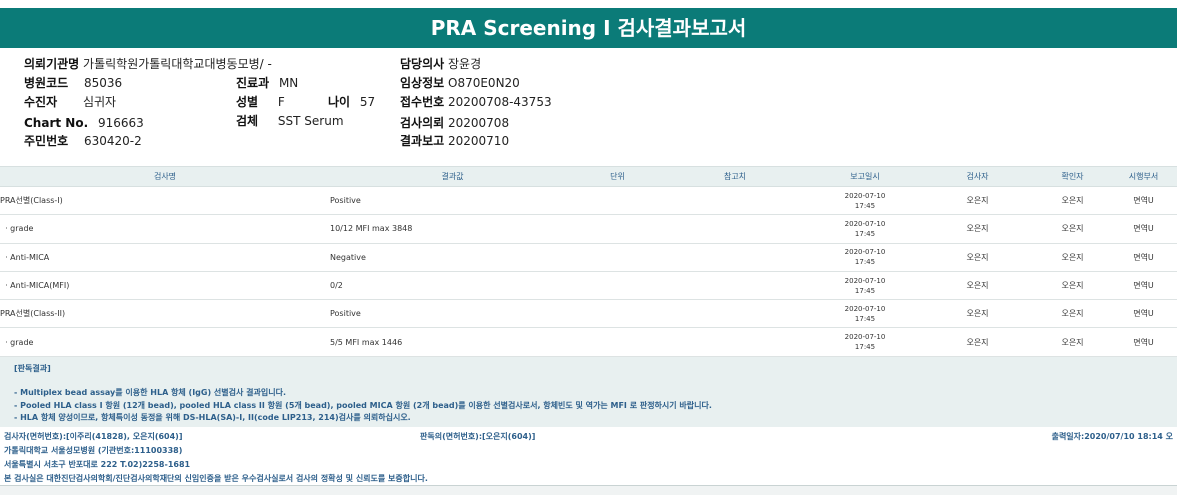 Image resolution: width=1177 pixels, height=495 pixels. What do you see at coordinates (1143, 176) in the screenshot?
I see `col-header-department: 시행부서` at bounding box center [1143, 176].